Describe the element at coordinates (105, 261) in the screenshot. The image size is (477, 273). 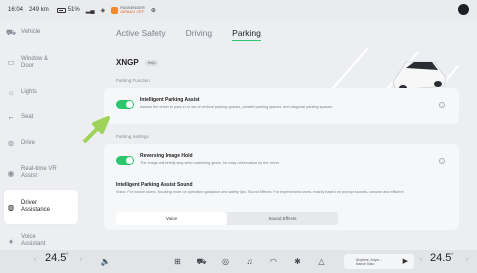
I see `volume-icon: 🔈` at that location.